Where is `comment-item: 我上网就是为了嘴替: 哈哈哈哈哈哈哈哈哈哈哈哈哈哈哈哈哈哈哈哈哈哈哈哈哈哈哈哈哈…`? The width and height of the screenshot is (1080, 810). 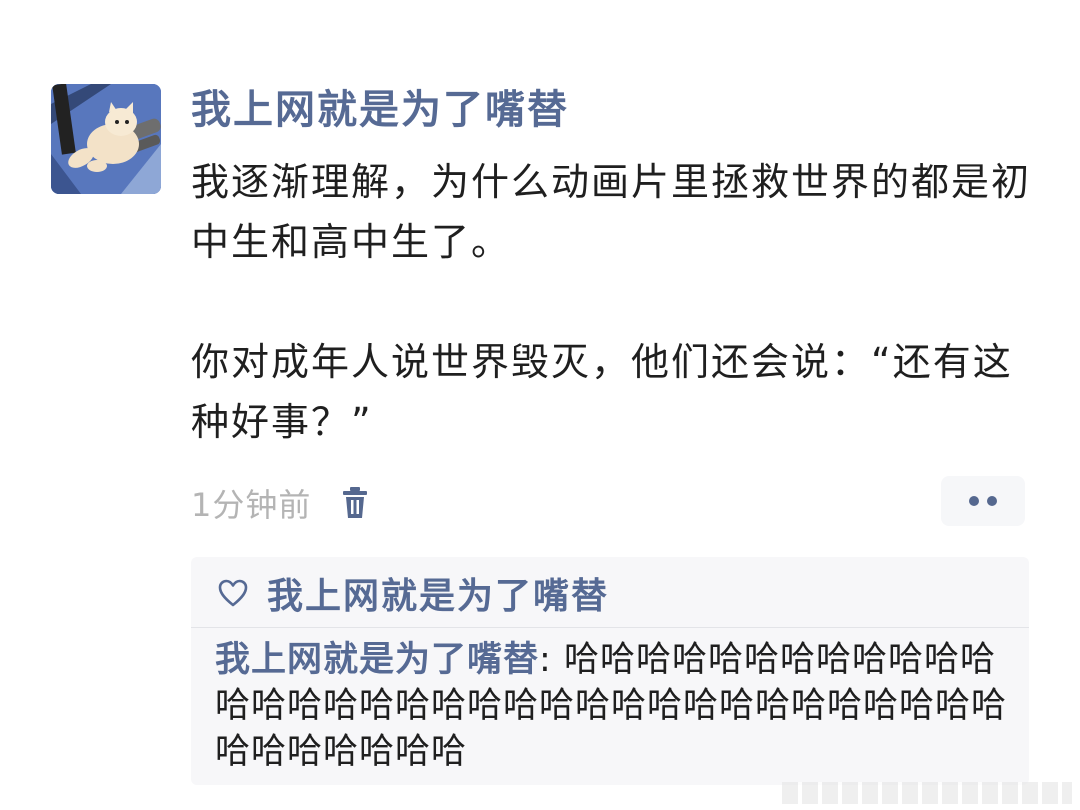 comment-item: 我上网就是为了嘴替: 哈哈哈哈哈哈哈哈哈哈哈哈哈哈哈哈哈哈哈哈哈哈哈哈哈哈哈哈哈… is located at coordinates (615, 706).